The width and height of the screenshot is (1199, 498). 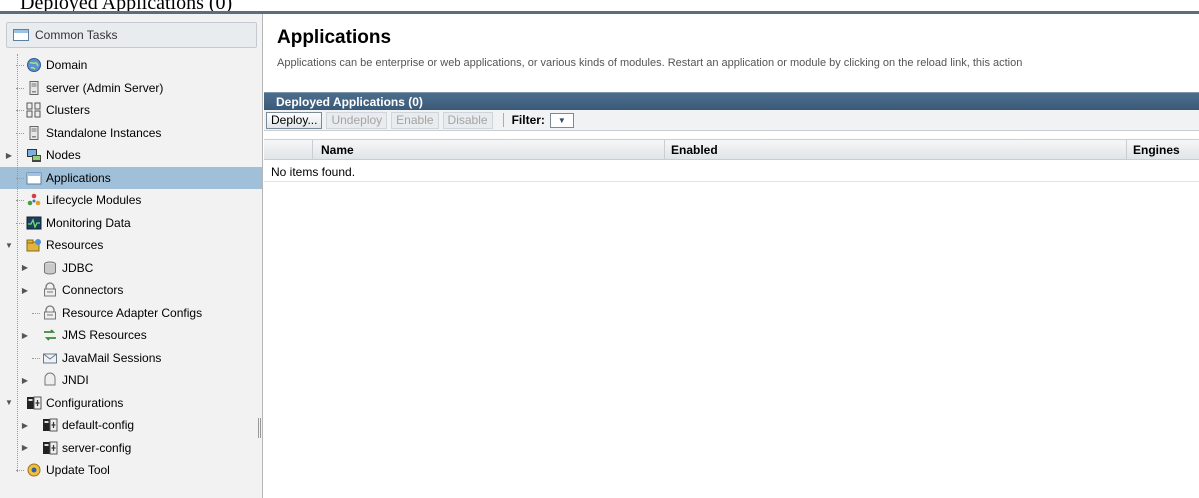 I want to click on sidebar-item-nodes: ▶ Nodes, so click(x=131, y=155).